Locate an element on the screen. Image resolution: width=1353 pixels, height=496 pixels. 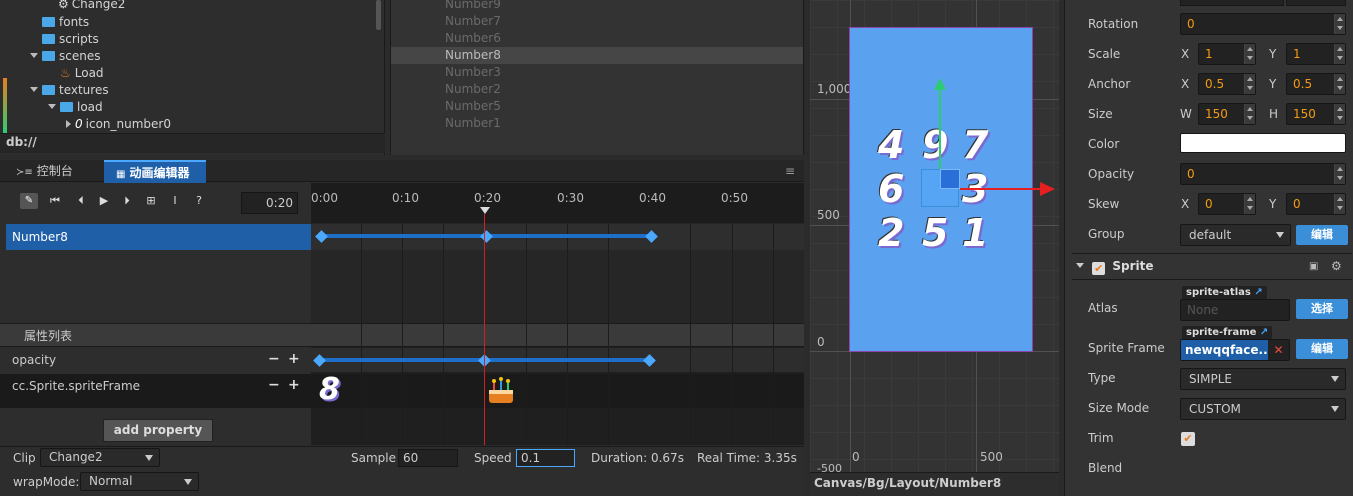
number-sprite: 4 is located at coordinates (891, 145).